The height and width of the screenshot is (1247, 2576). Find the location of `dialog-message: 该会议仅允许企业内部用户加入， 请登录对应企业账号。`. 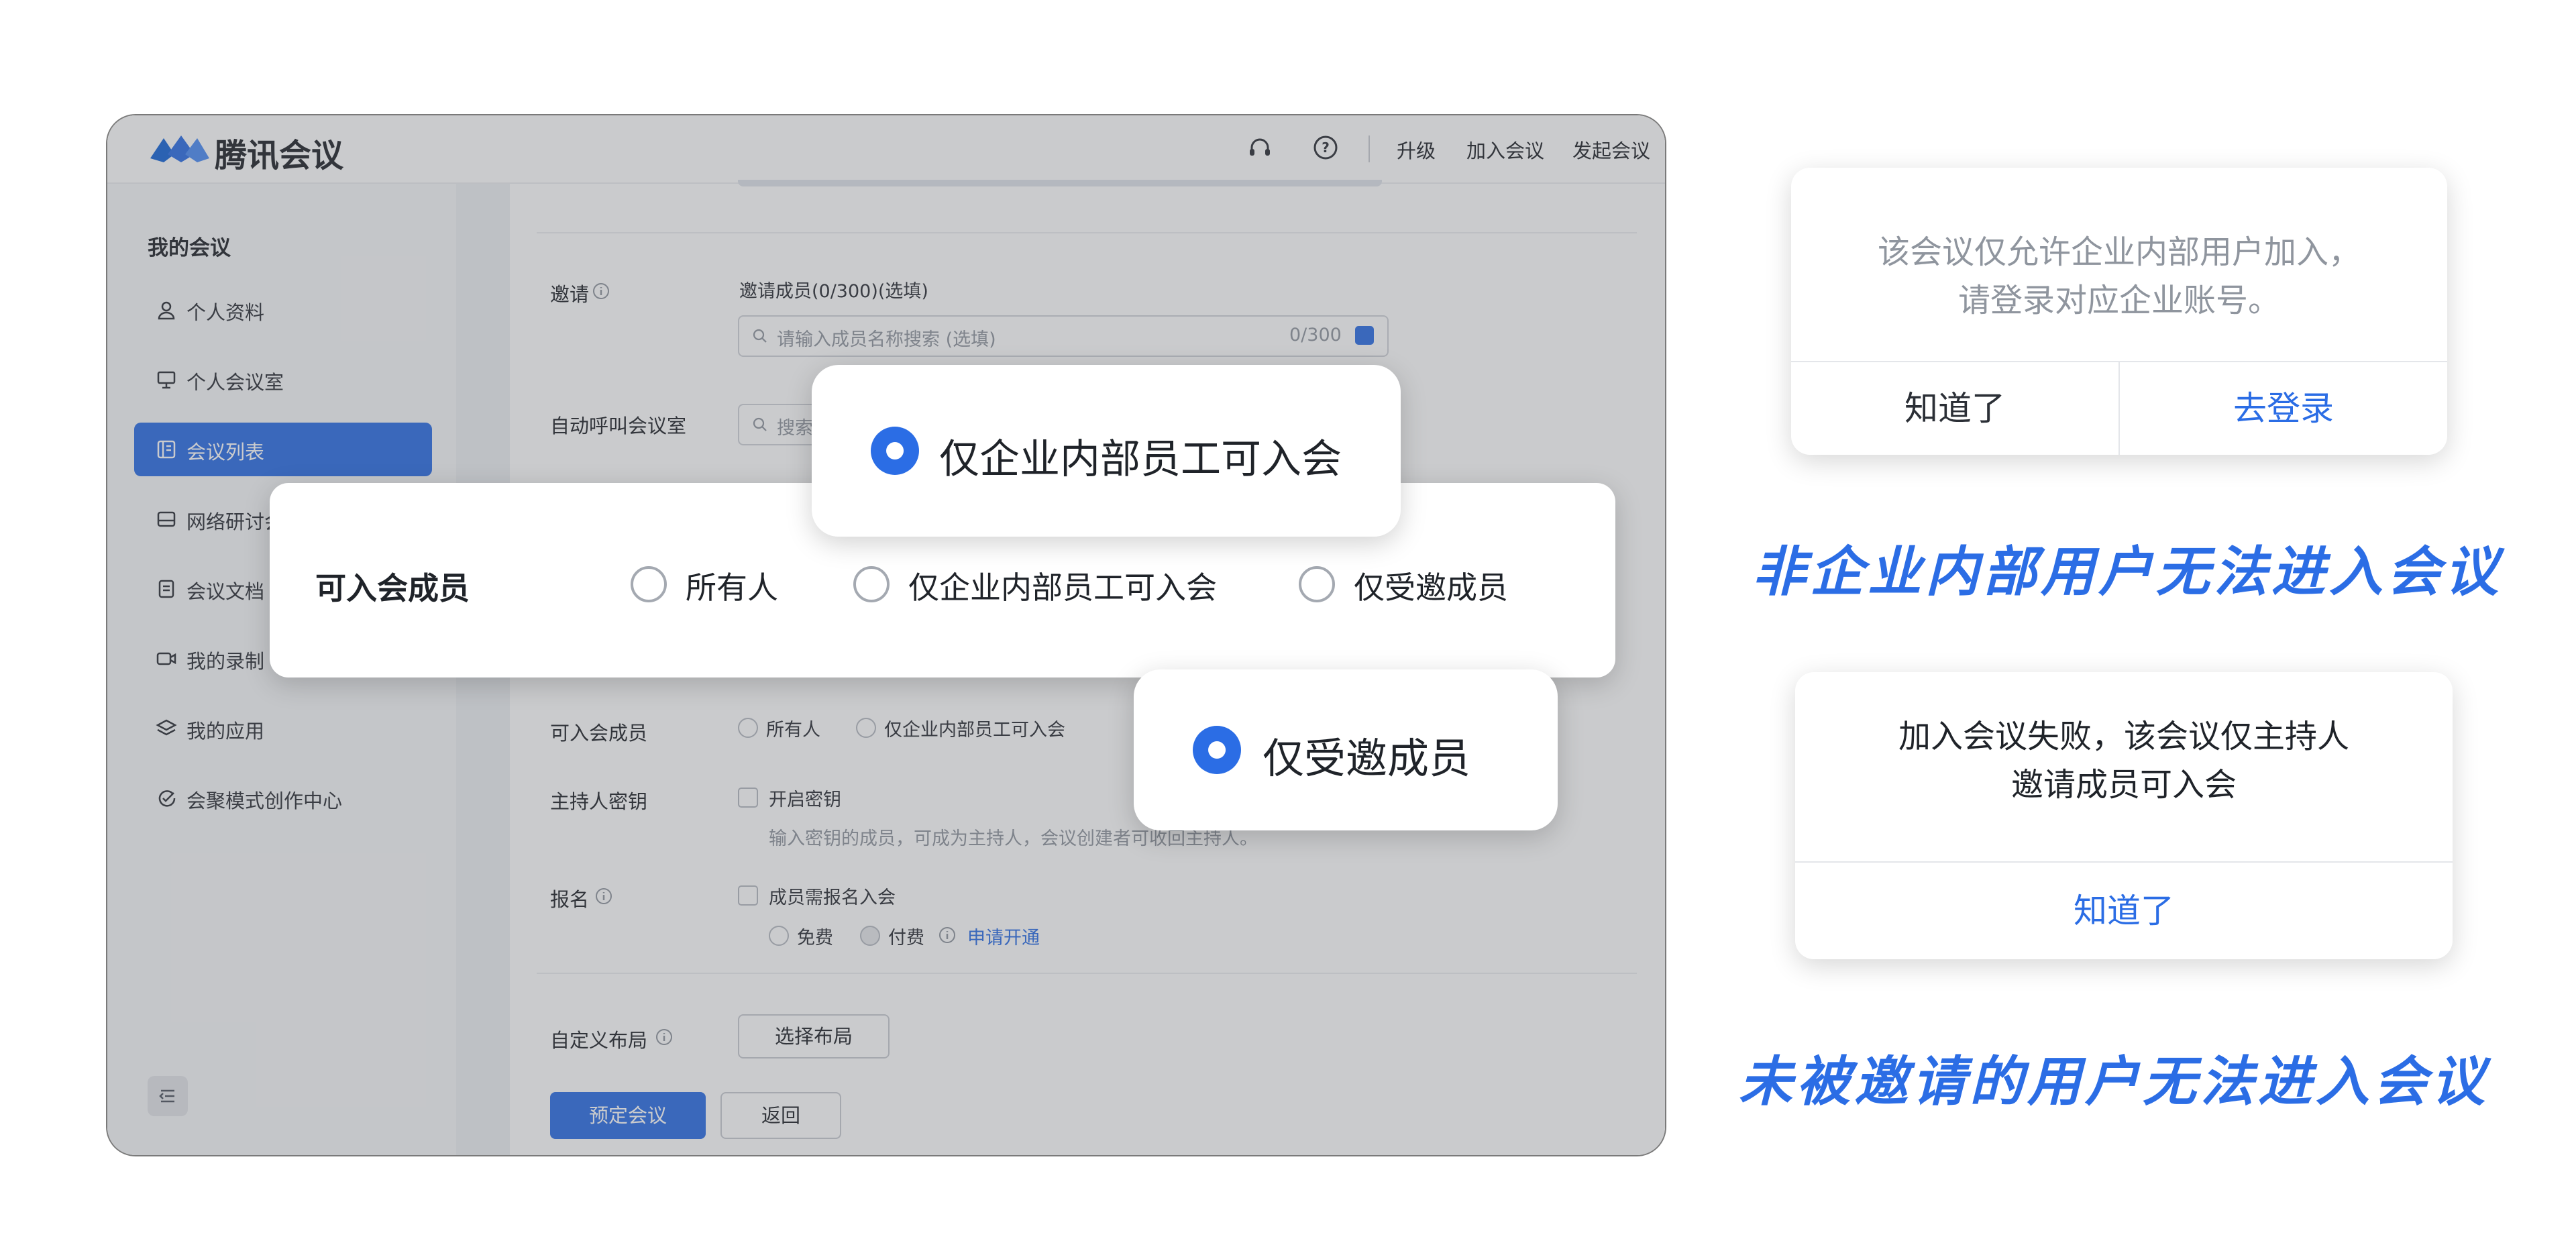

dialog-message: 该会议仅允许企业内部用户加入， 请登录对应企业账号。 is located at coordinates (2119, 276).